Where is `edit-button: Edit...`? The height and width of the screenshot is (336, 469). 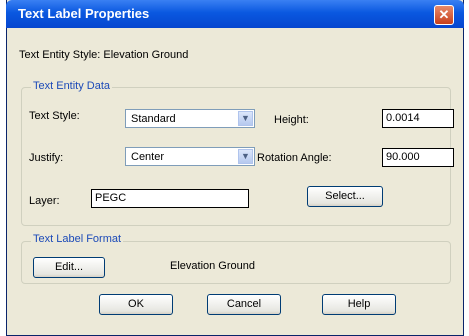
edit-button: Edit... is located at coordinates (69, 267).